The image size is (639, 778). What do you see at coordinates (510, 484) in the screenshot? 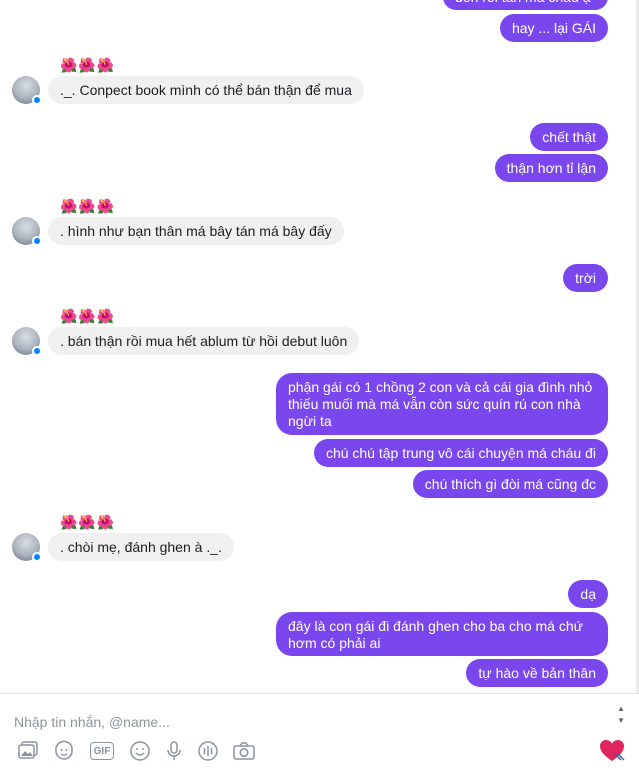
I see `message-outgoing: chú thích gì đòi má cũng đc` at bounding box center [510, 484].